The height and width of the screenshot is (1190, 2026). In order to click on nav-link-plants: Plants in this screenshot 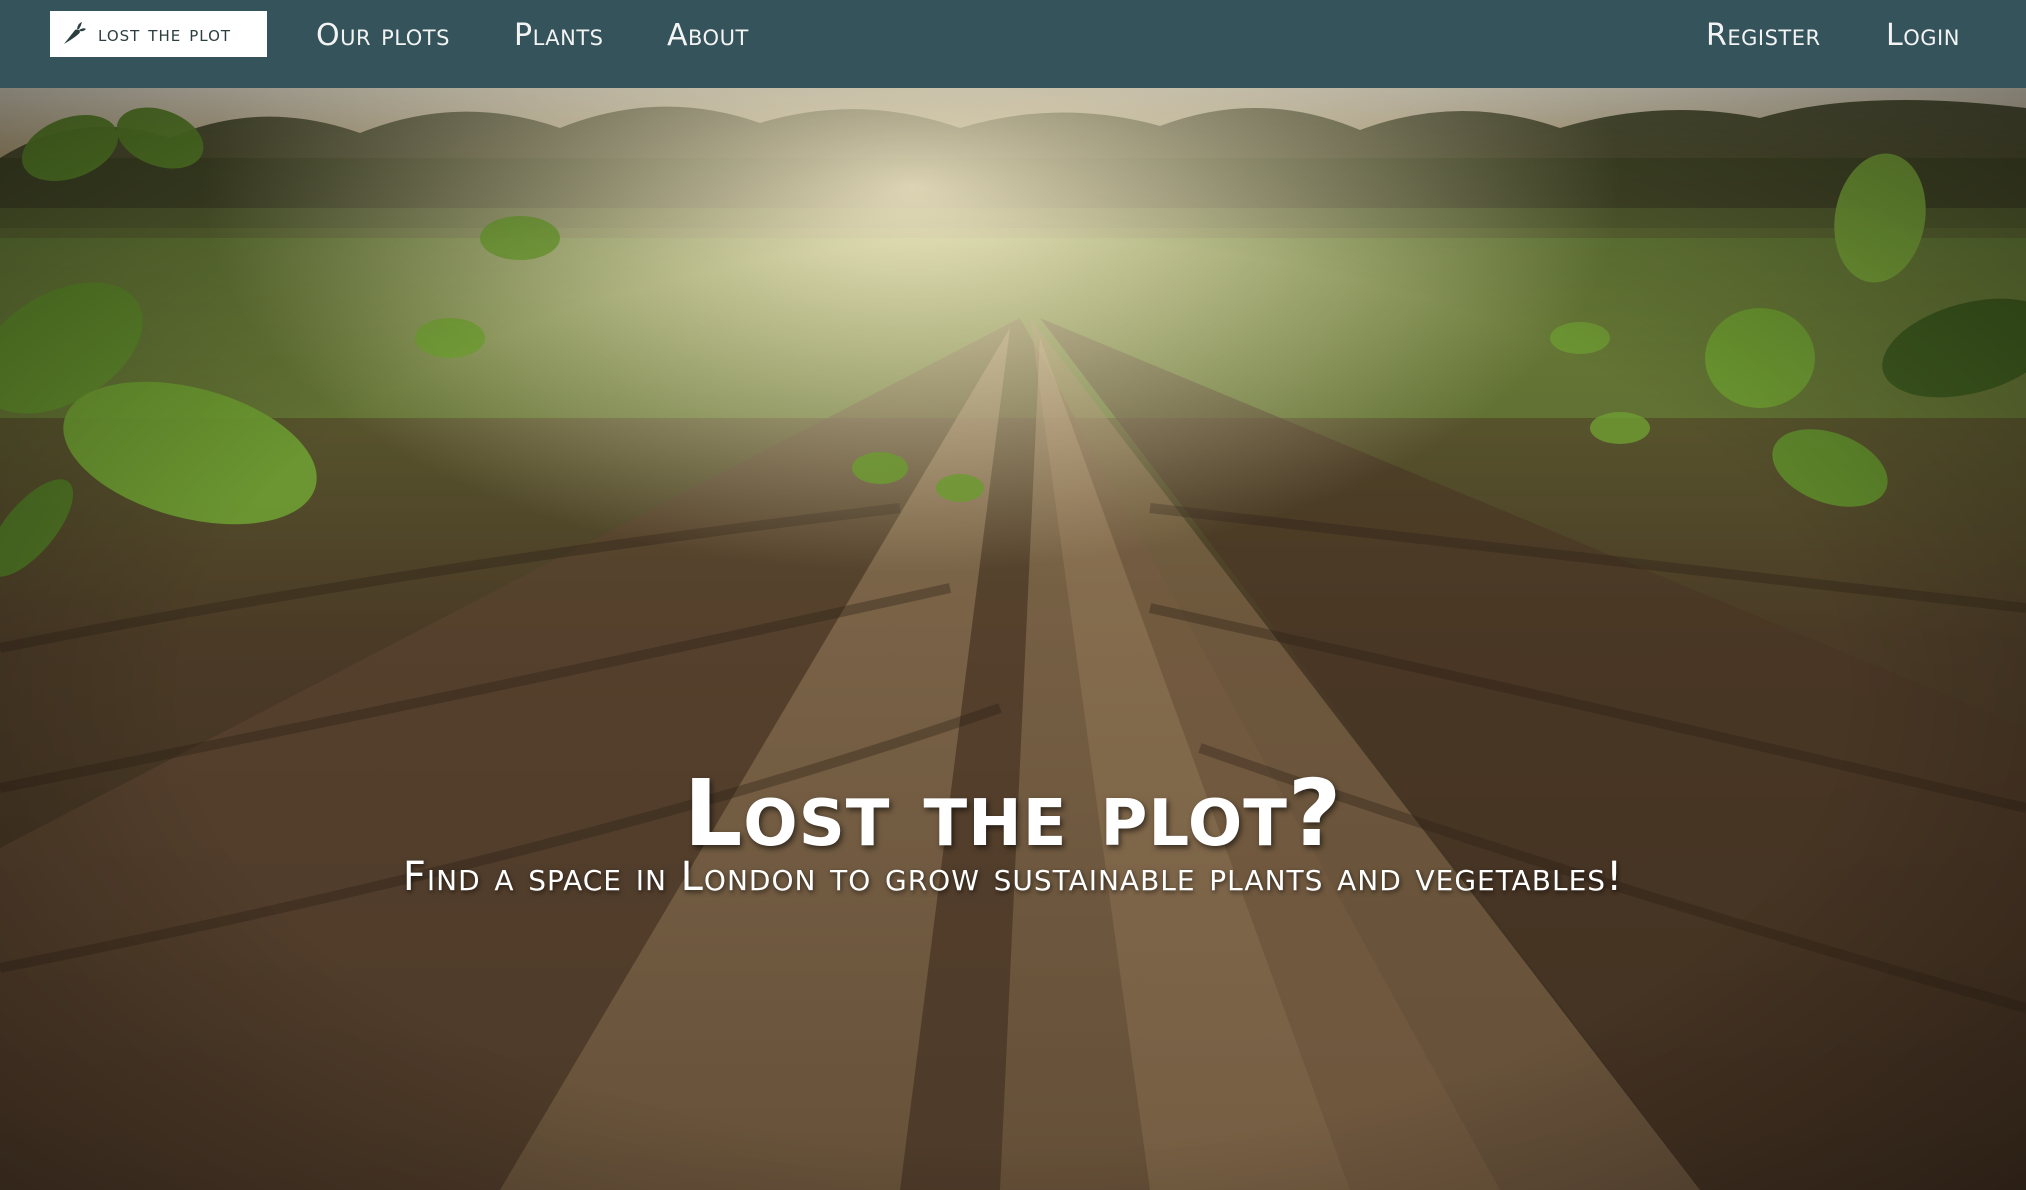, I will do `click(559, 35)`.